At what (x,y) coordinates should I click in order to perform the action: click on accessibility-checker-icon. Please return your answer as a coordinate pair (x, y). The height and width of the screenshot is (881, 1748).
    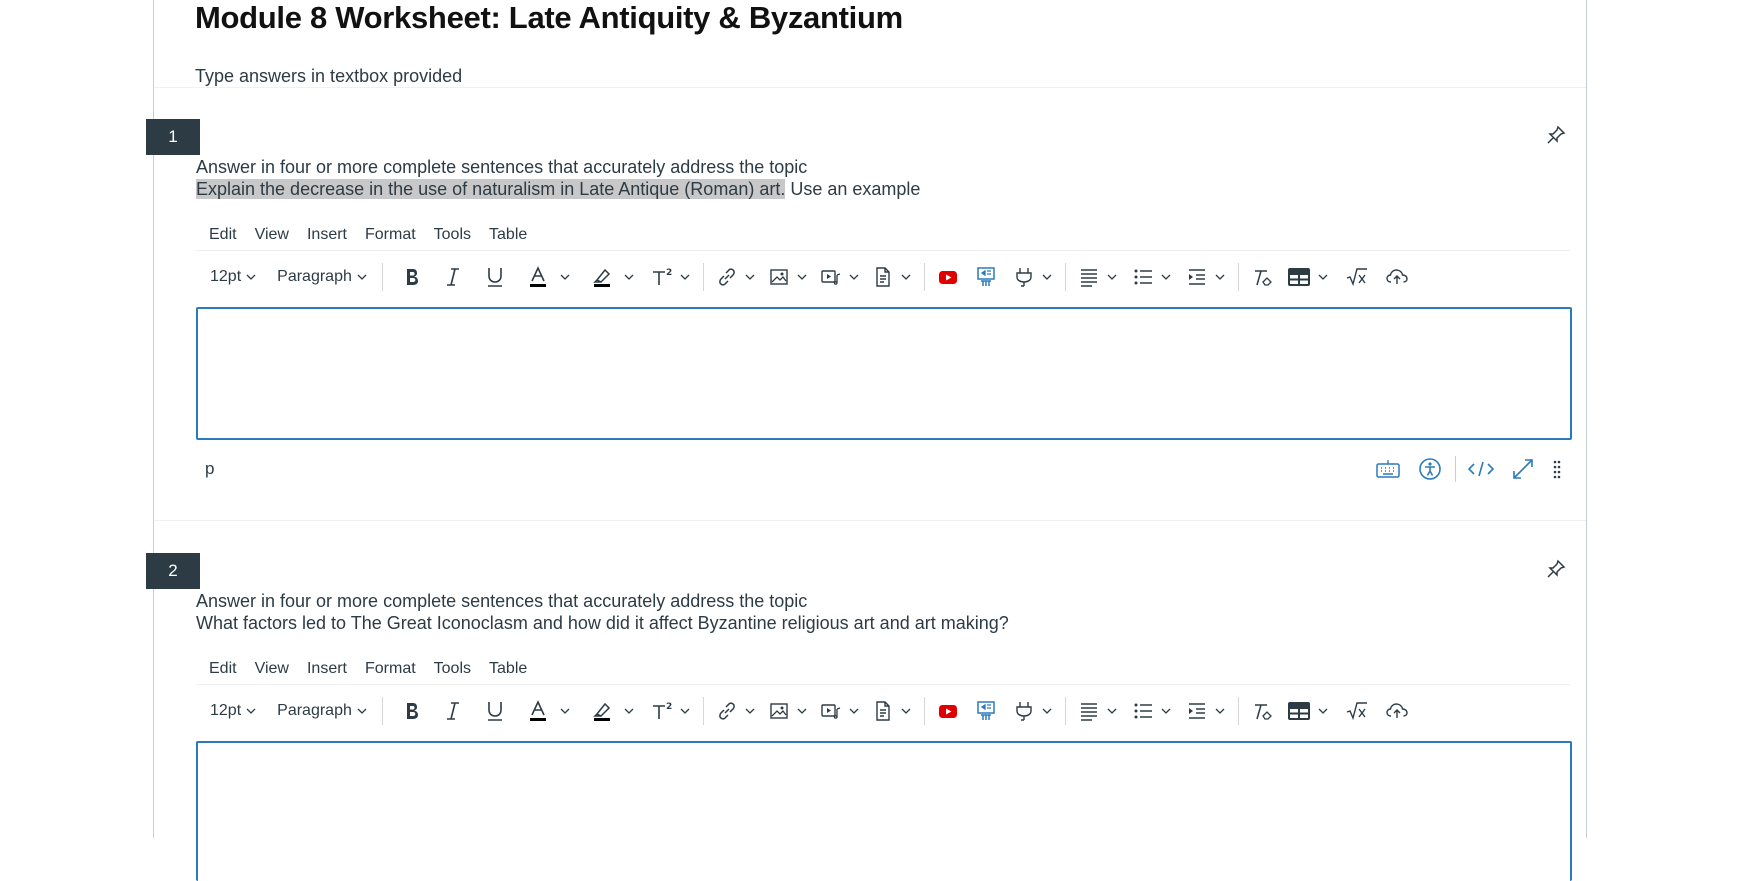
    Looking at the image, I should click on (1430, 469).